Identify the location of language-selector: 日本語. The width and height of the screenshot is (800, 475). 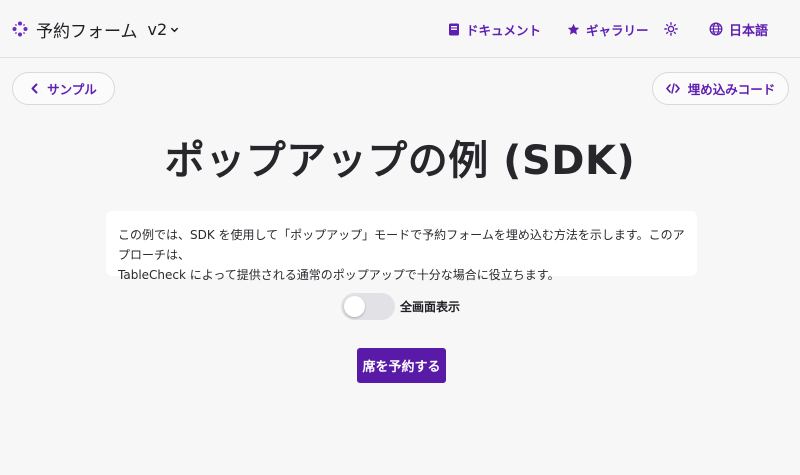
(738, 29).